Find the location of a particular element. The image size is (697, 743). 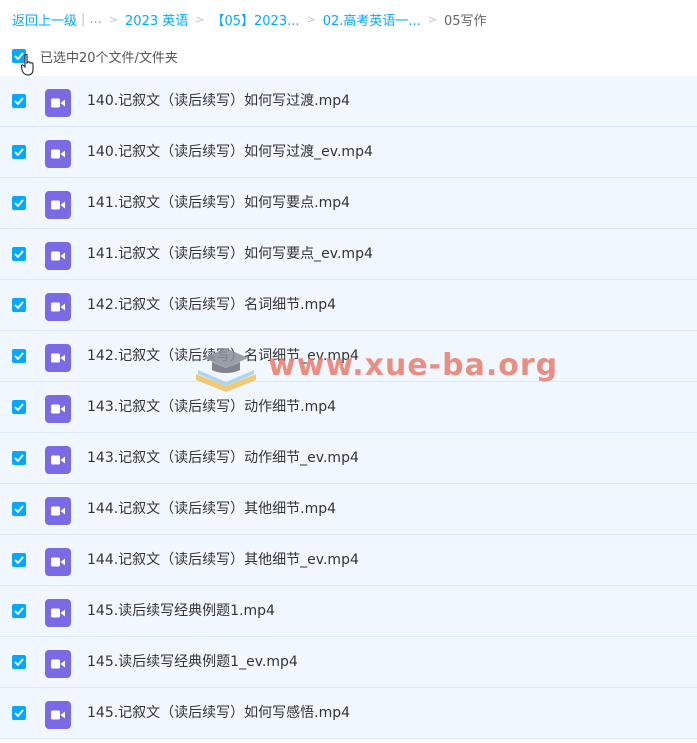

selection-bar: 已选中20个文件/文件夹 is located at coordinates (95, 56).